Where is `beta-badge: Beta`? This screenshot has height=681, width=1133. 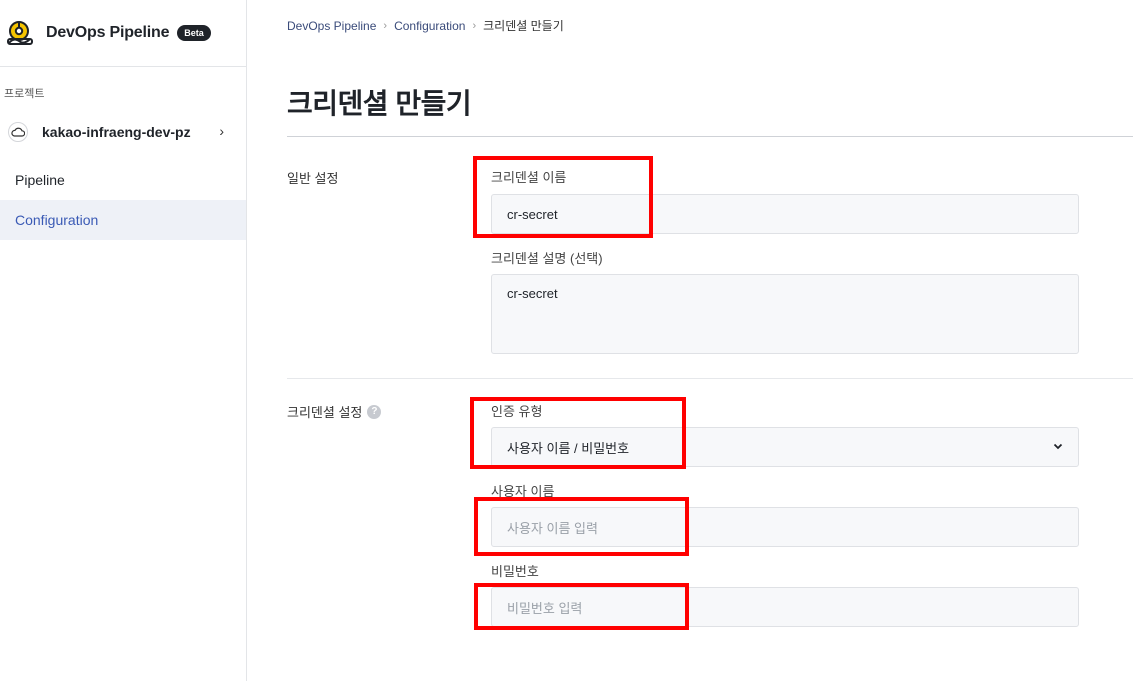
beta-badge: Beta is located at coordinates (194, 33).